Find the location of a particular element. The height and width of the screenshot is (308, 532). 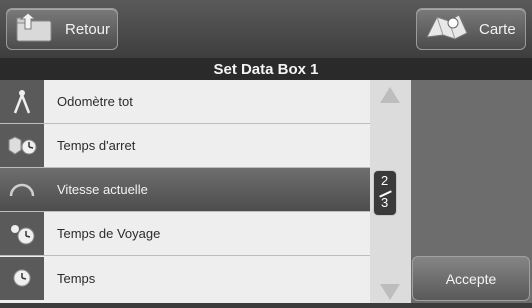

list-item-label: Vitesse actuelle is located at coordinates (102, 189).